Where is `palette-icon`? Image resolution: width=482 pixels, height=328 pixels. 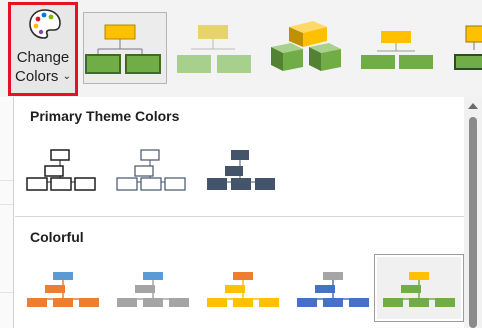
palette-icon is located at coordinates (45, 24).